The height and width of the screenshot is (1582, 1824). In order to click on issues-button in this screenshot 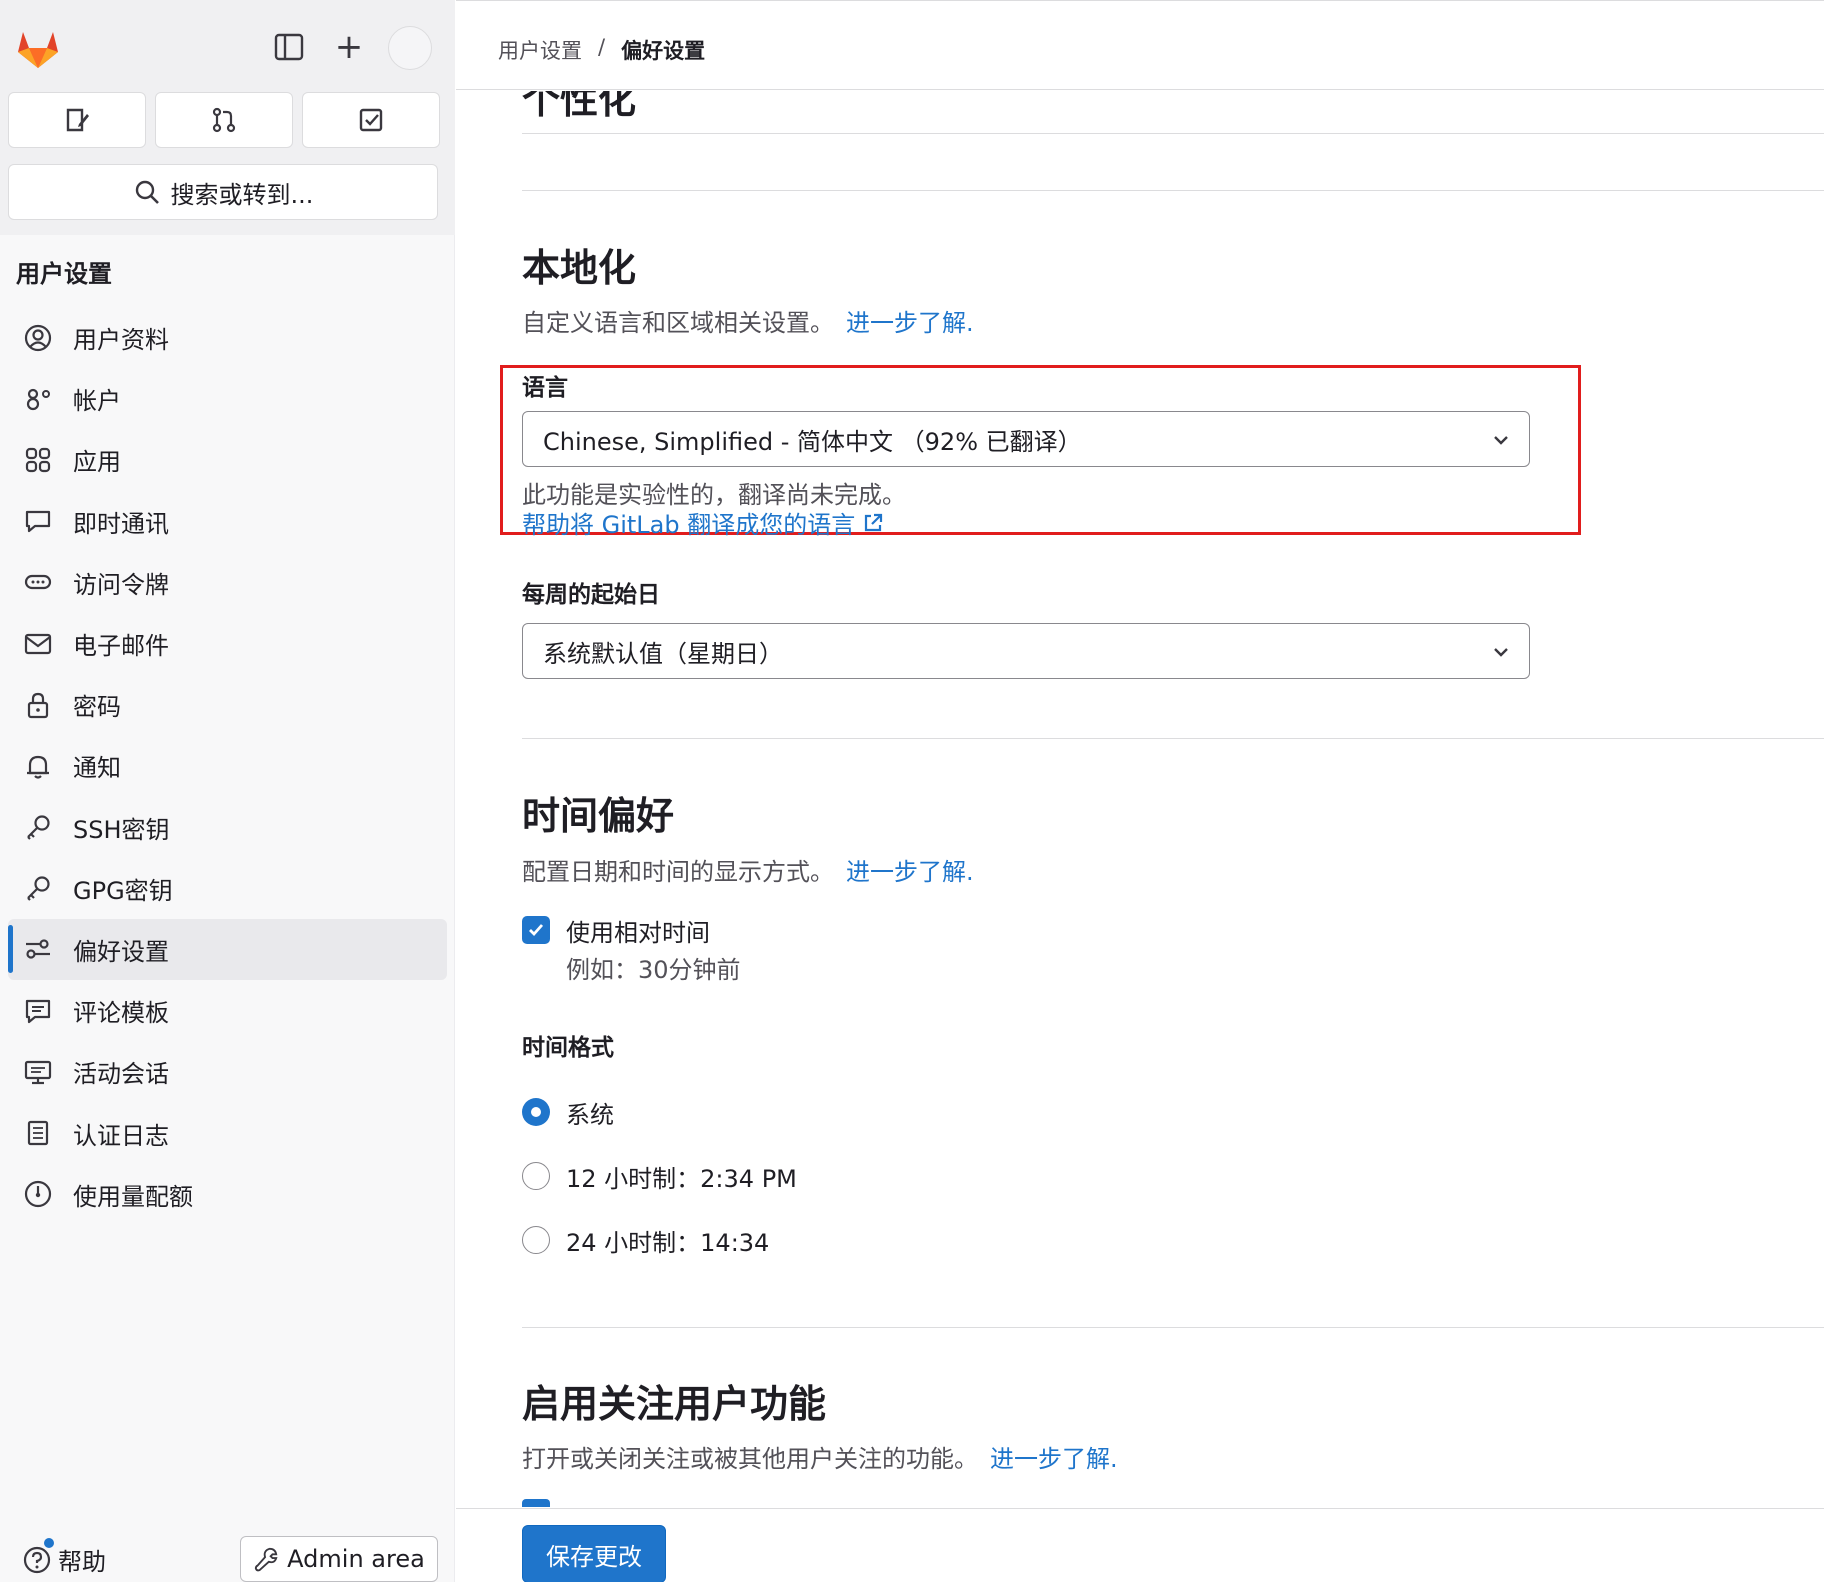, I will do `click(77, 120)`.